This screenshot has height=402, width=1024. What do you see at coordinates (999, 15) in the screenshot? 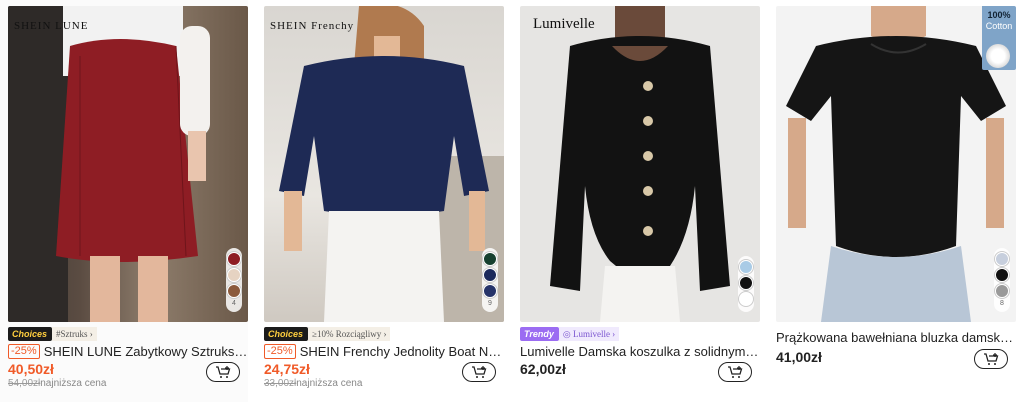
I see `cotton-badge-percent: 100%` at bounding box center [999, 15].